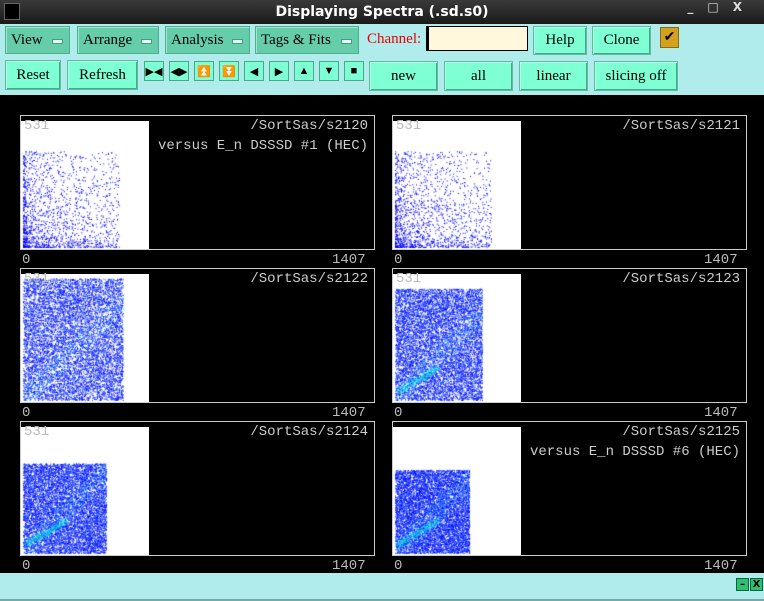 The height and width of the screenshot is (601, 764). I want to click on expand-vertical-icon: ⏫, so click(204, 71).